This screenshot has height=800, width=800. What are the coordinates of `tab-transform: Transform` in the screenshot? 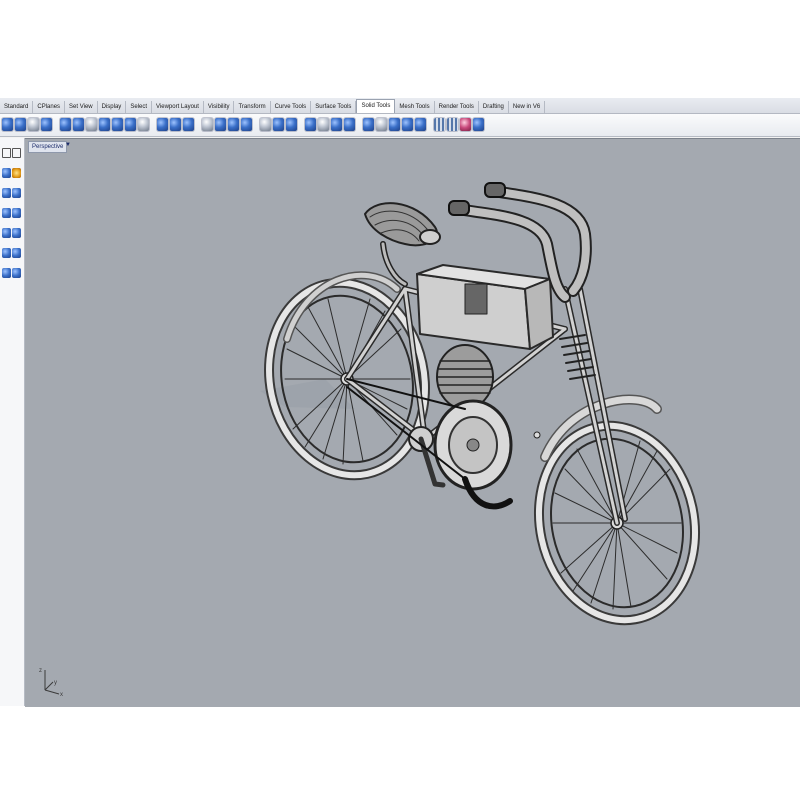 It's located at (252, 107).